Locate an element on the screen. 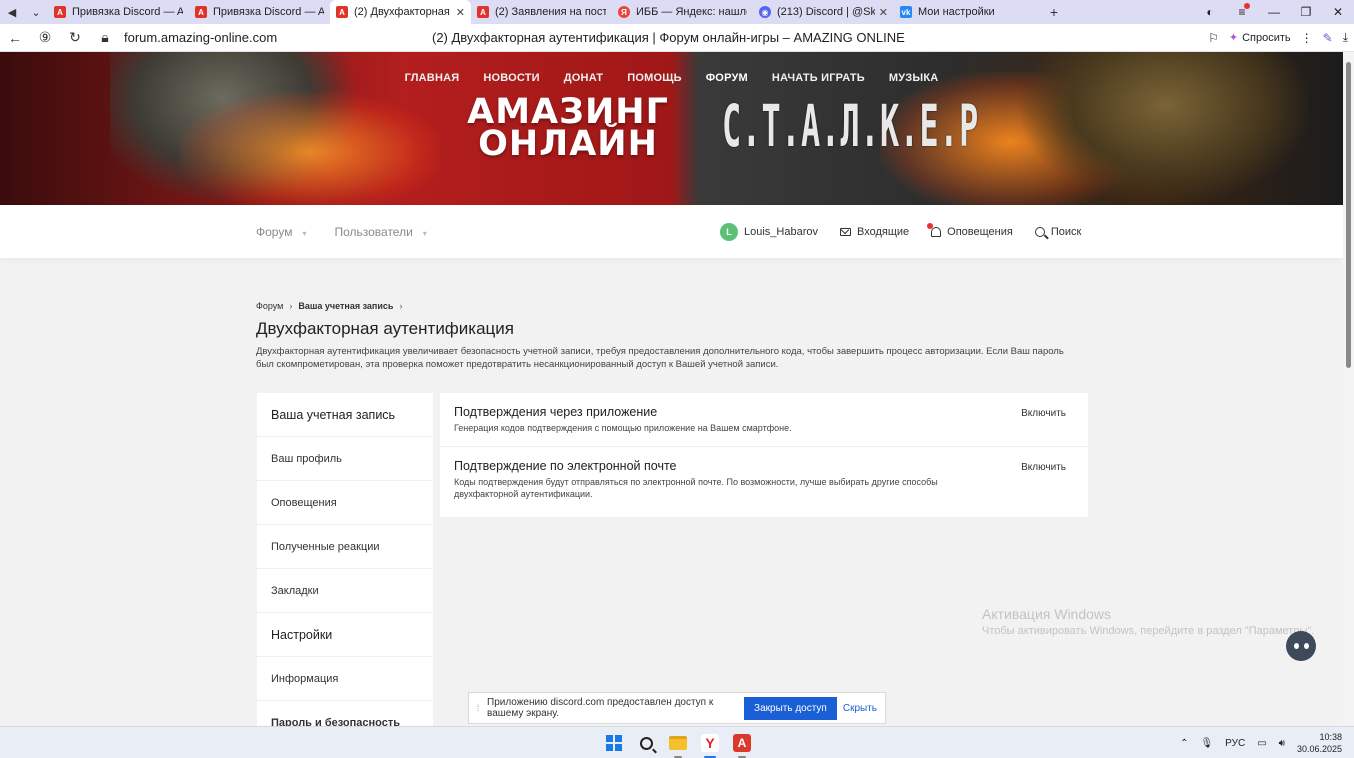 The width and height of the screenshot is (1354, 758). menu-icon: ≡ is located at coordinates (1242, 11).